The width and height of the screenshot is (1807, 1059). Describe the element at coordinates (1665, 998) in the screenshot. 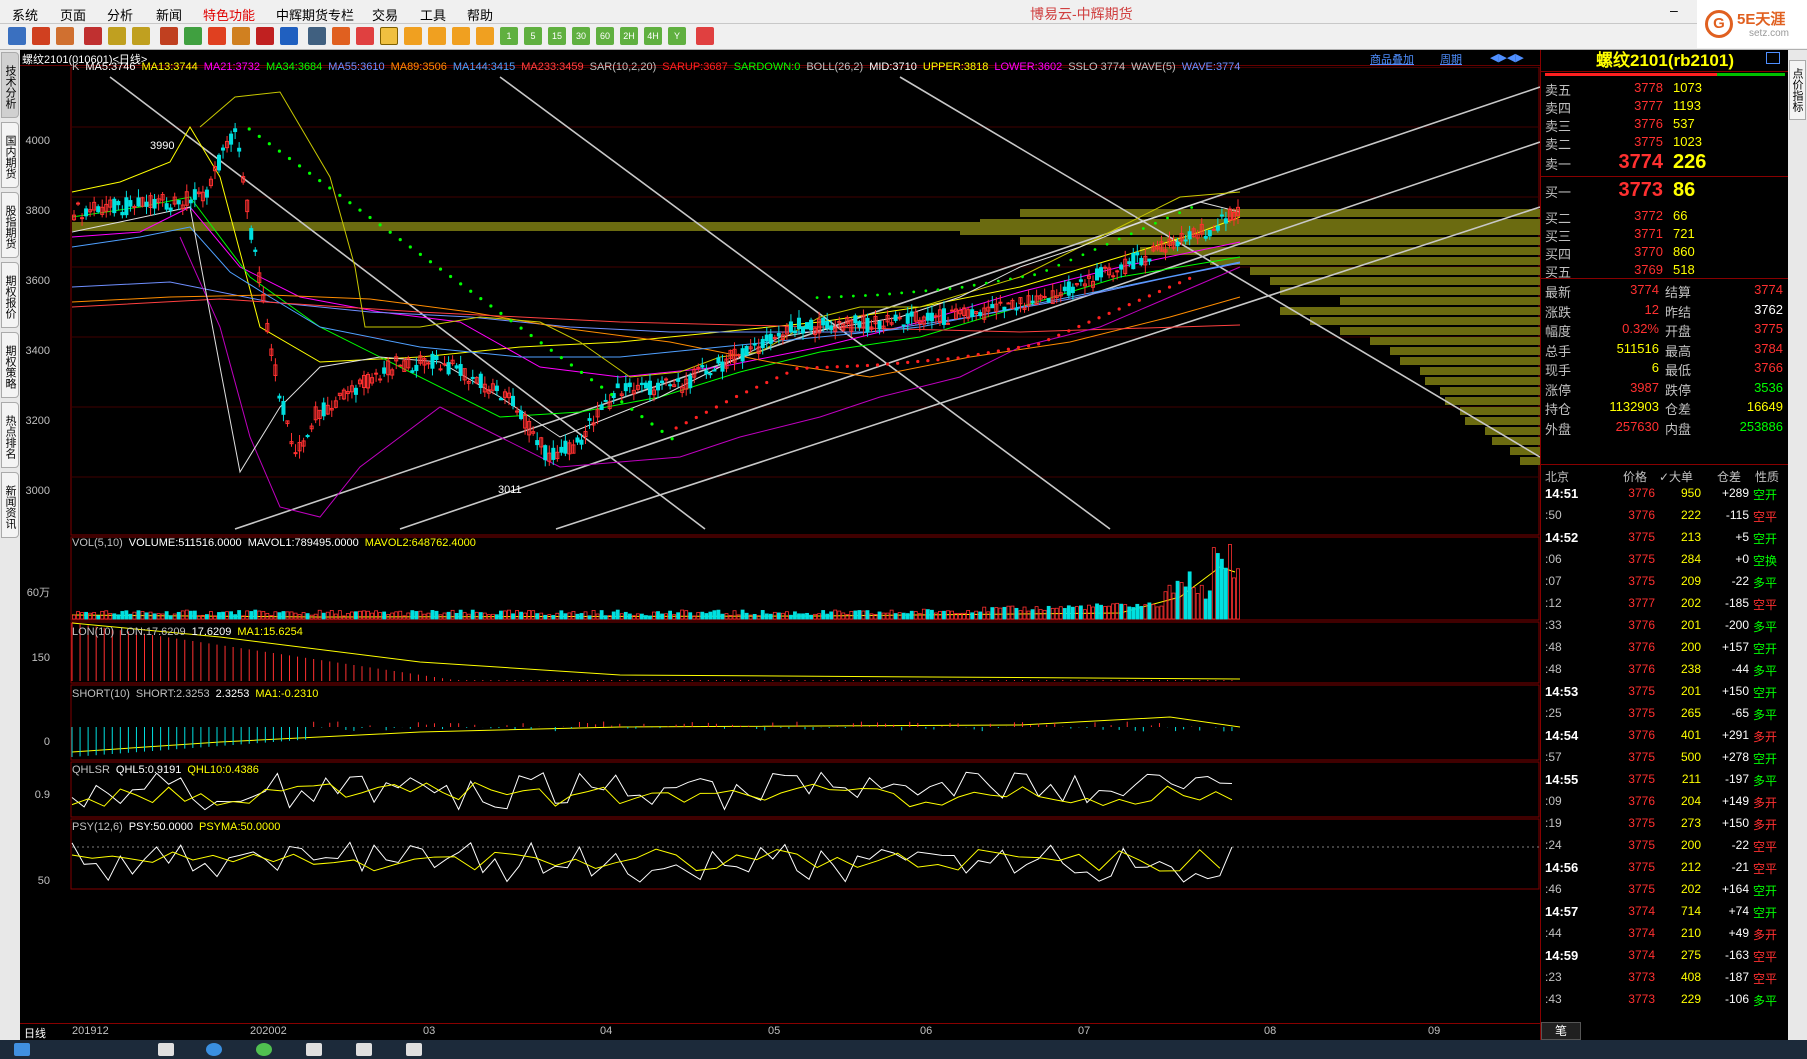

I see `tick-row: :43 3773 229 -106 多平` at that location.